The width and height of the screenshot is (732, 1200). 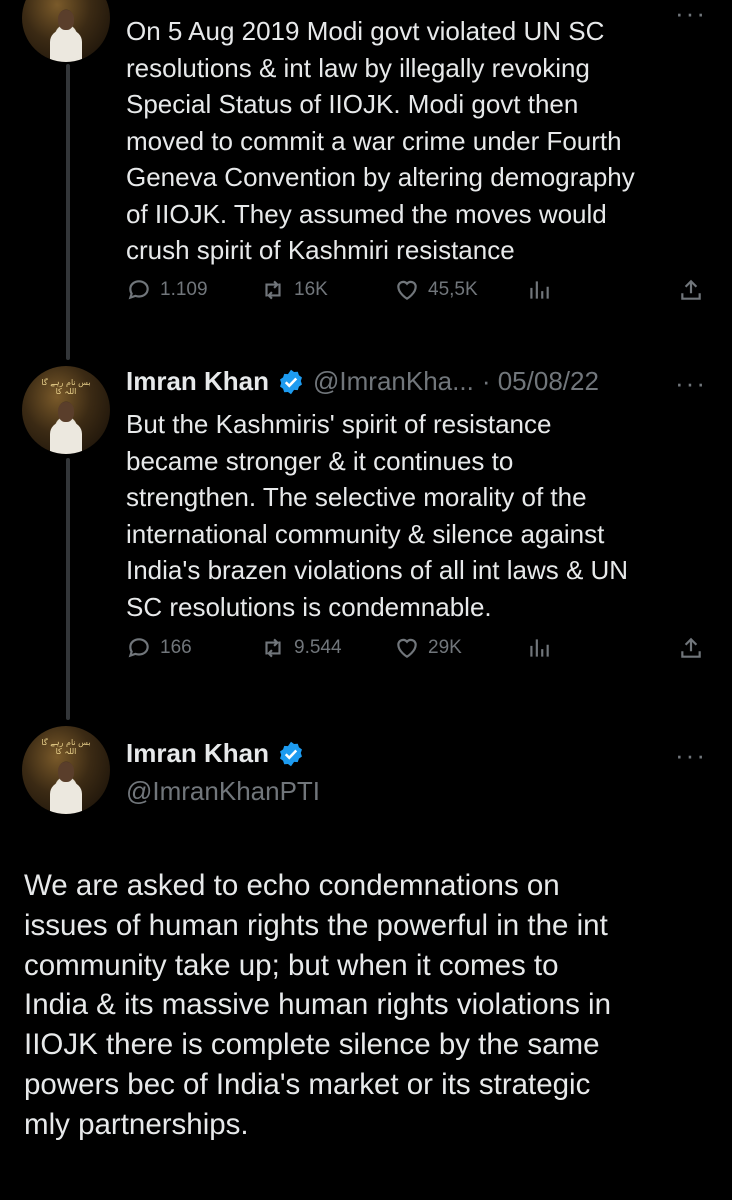 I want to click on like-button: 29K, so click(x=428, y=648).